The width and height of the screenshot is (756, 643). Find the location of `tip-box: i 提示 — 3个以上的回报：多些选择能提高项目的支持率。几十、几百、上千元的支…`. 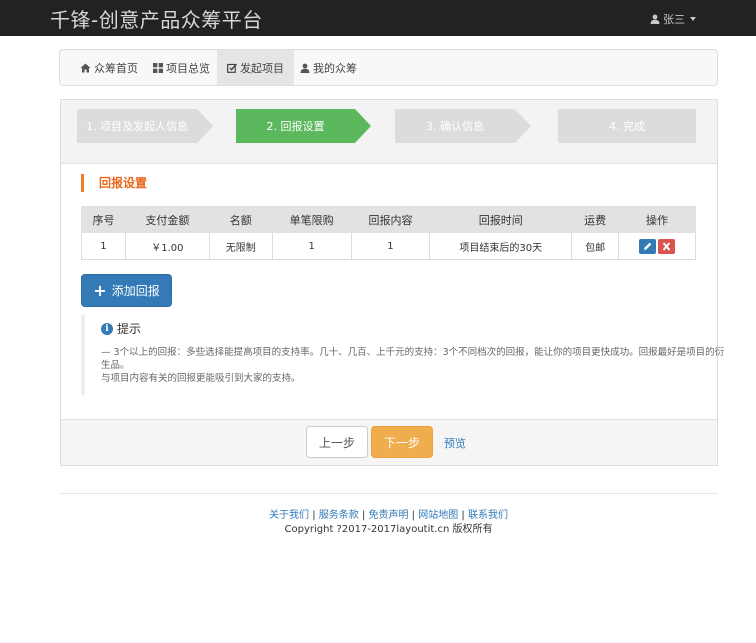

tip-box: i 提示 — 3个以上的回报：多些选择能提高项目的支持率。几十、几百、上千元的支… is located at coordinates (402, 355).